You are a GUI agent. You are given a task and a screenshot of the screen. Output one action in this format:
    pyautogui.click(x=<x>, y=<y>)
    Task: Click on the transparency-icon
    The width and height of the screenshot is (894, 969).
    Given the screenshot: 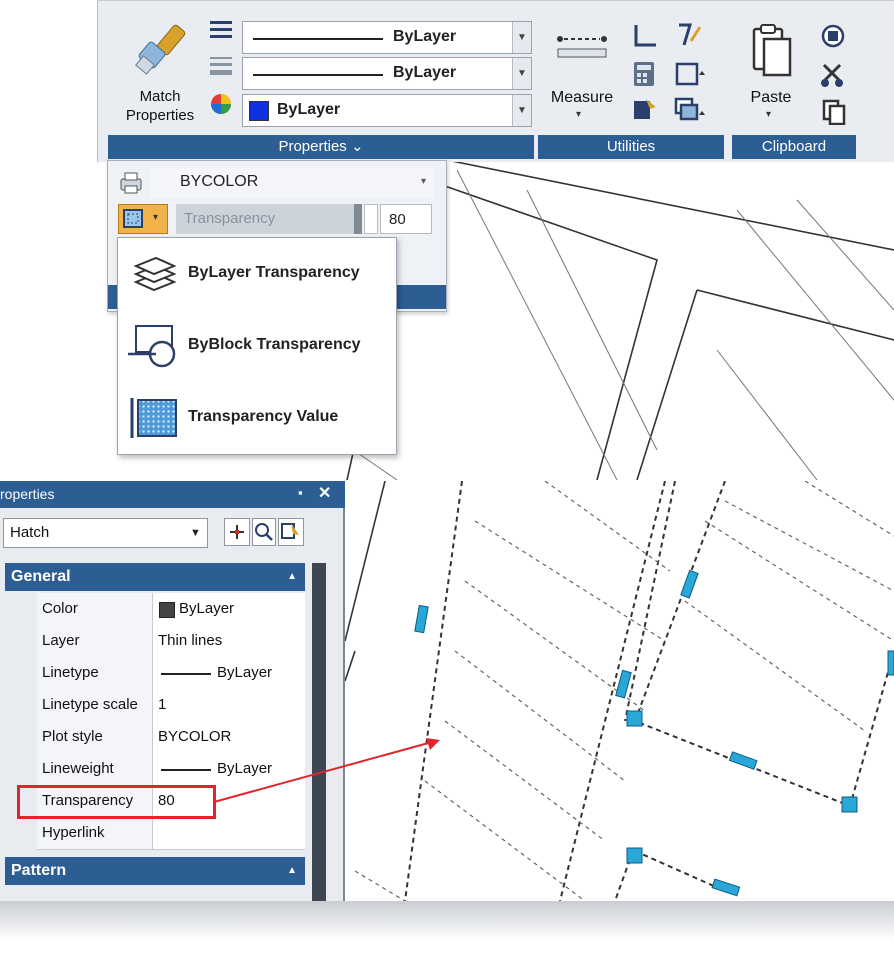 What is the action you would take?
    pyautogui.click(x=133, y=218)
    